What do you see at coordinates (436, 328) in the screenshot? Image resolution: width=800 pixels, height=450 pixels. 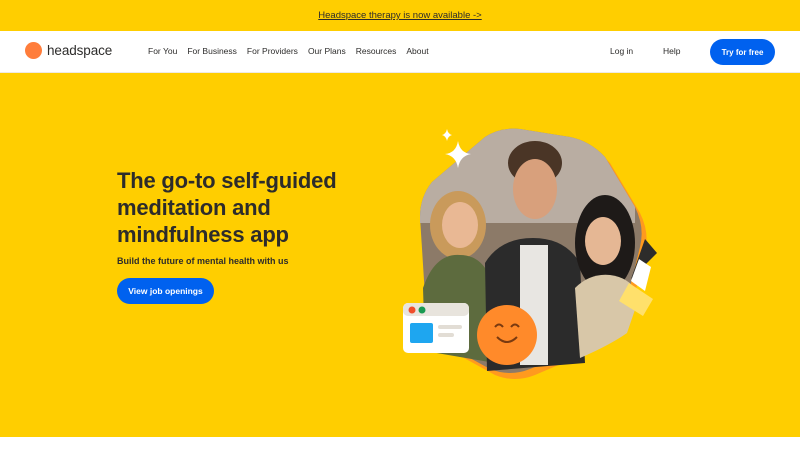 I see `app-window-icon` at bounding box center [436, 328].